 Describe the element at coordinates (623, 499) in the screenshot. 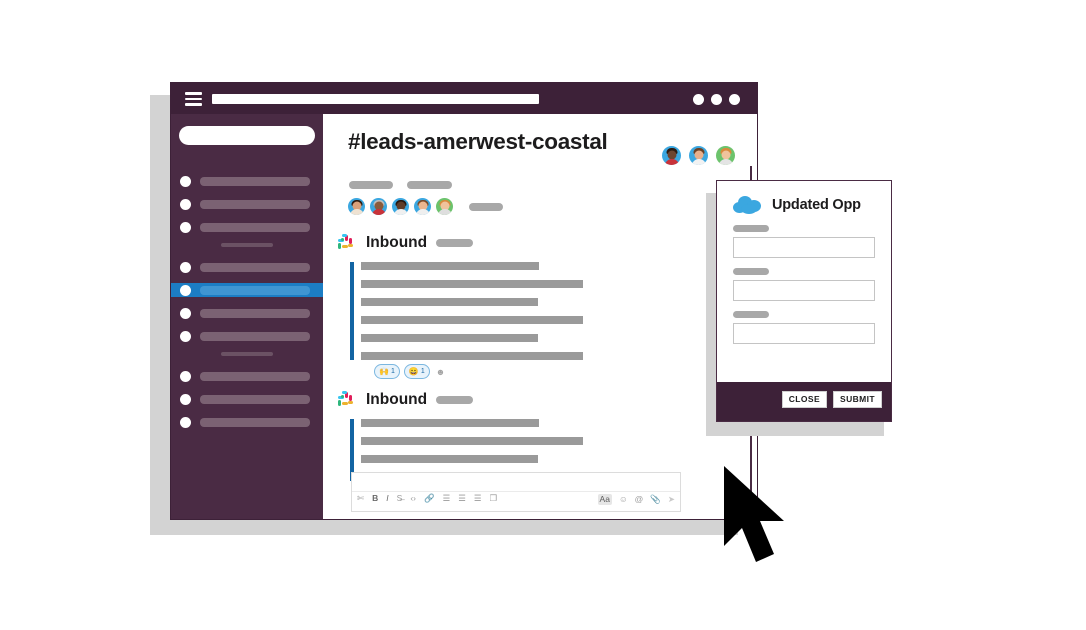

I see `emoji-icon: ☺` at that location.